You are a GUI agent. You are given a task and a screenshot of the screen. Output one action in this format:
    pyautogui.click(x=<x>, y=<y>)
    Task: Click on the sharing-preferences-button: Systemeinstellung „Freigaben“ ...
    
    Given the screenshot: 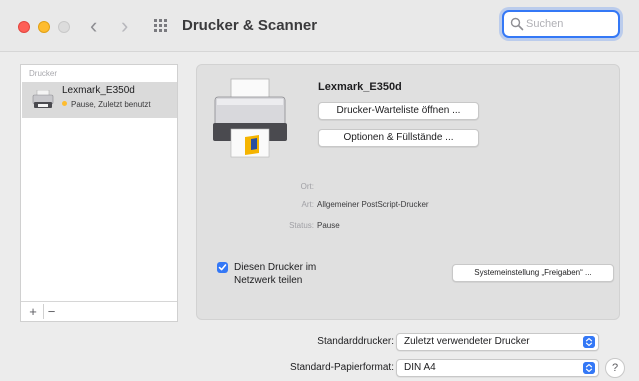 What is the action you would take?
    pyautogui.click(x=533, y=273)
    